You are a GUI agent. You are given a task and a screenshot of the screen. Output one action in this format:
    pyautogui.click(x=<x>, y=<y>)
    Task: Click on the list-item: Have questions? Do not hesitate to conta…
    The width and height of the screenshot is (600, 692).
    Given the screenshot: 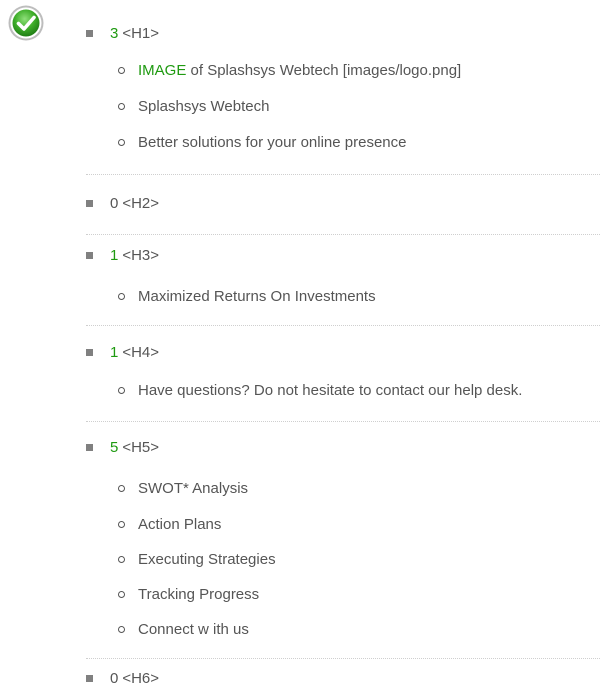 What is the action you would take?
    pyautogui.click(x=320, y=391)
    